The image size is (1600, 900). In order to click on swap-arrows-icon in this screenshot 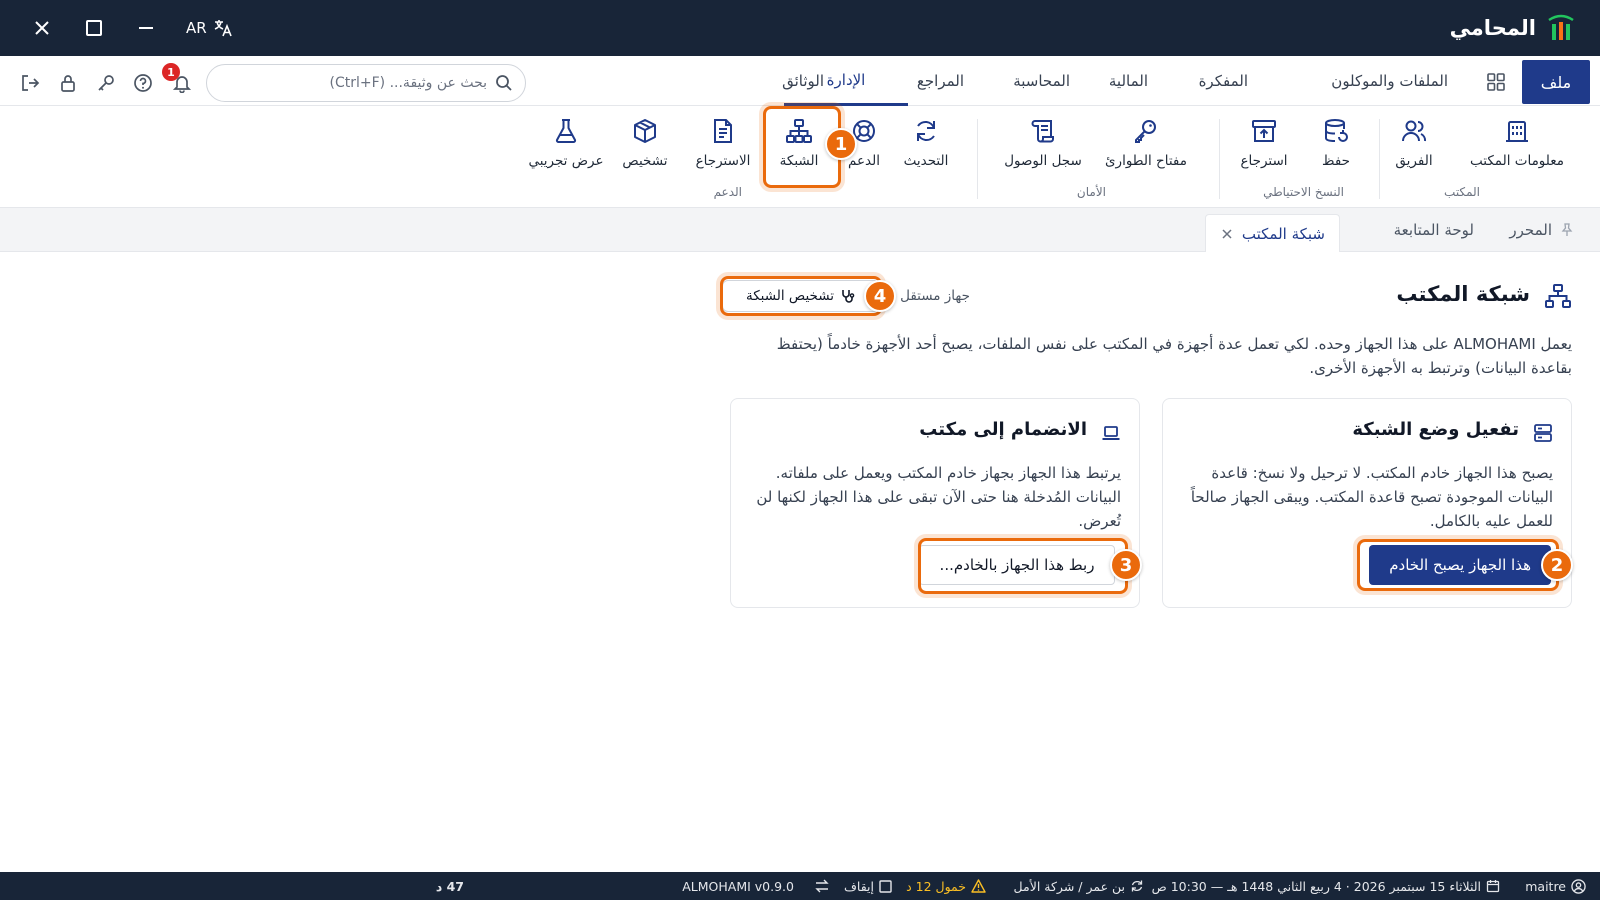, I will do `click(822, 886)`.